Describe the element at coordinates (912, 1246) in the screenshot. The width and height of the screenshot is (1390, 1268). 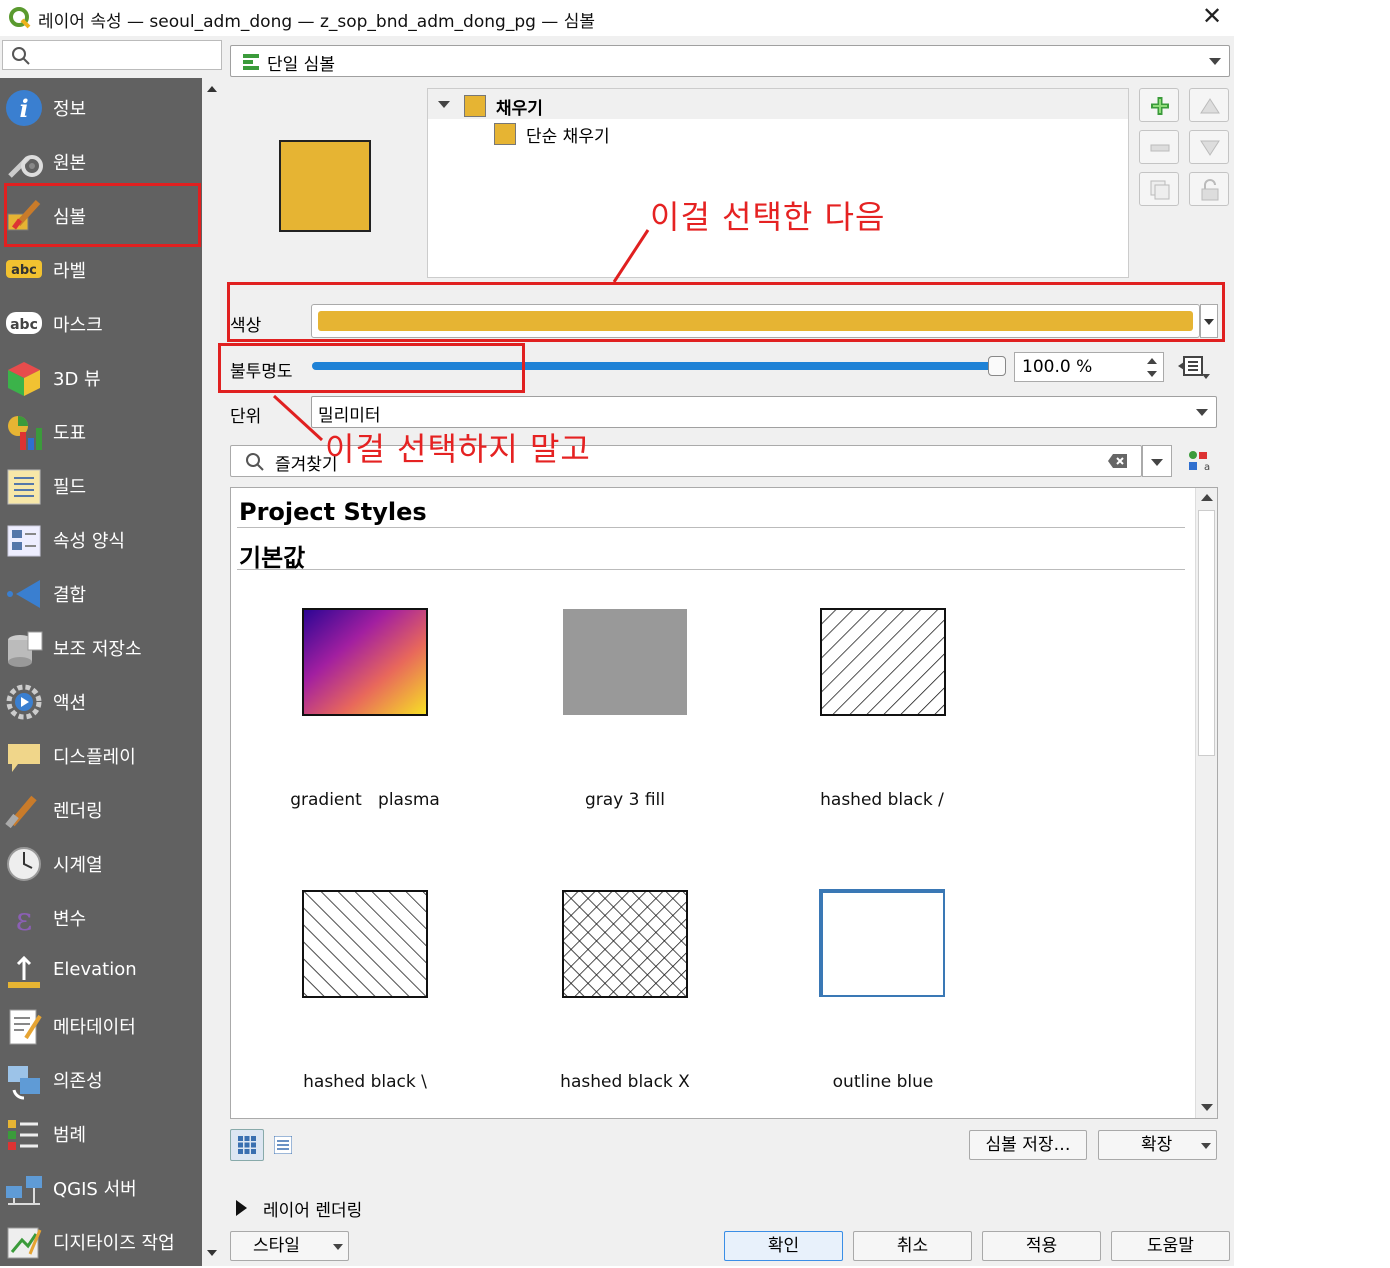
I see `cancel-button: 취소` at that location.